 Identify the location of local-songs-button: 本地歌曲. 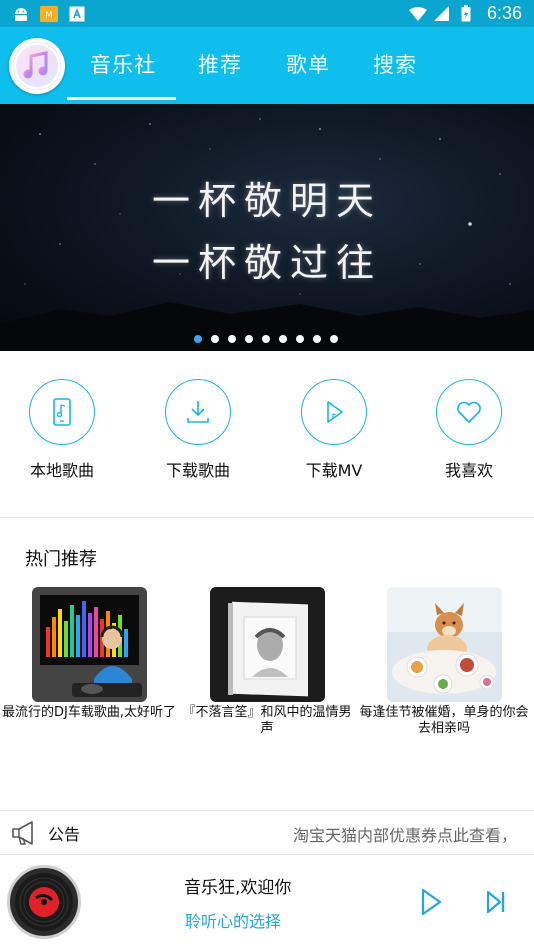
(62, 430).